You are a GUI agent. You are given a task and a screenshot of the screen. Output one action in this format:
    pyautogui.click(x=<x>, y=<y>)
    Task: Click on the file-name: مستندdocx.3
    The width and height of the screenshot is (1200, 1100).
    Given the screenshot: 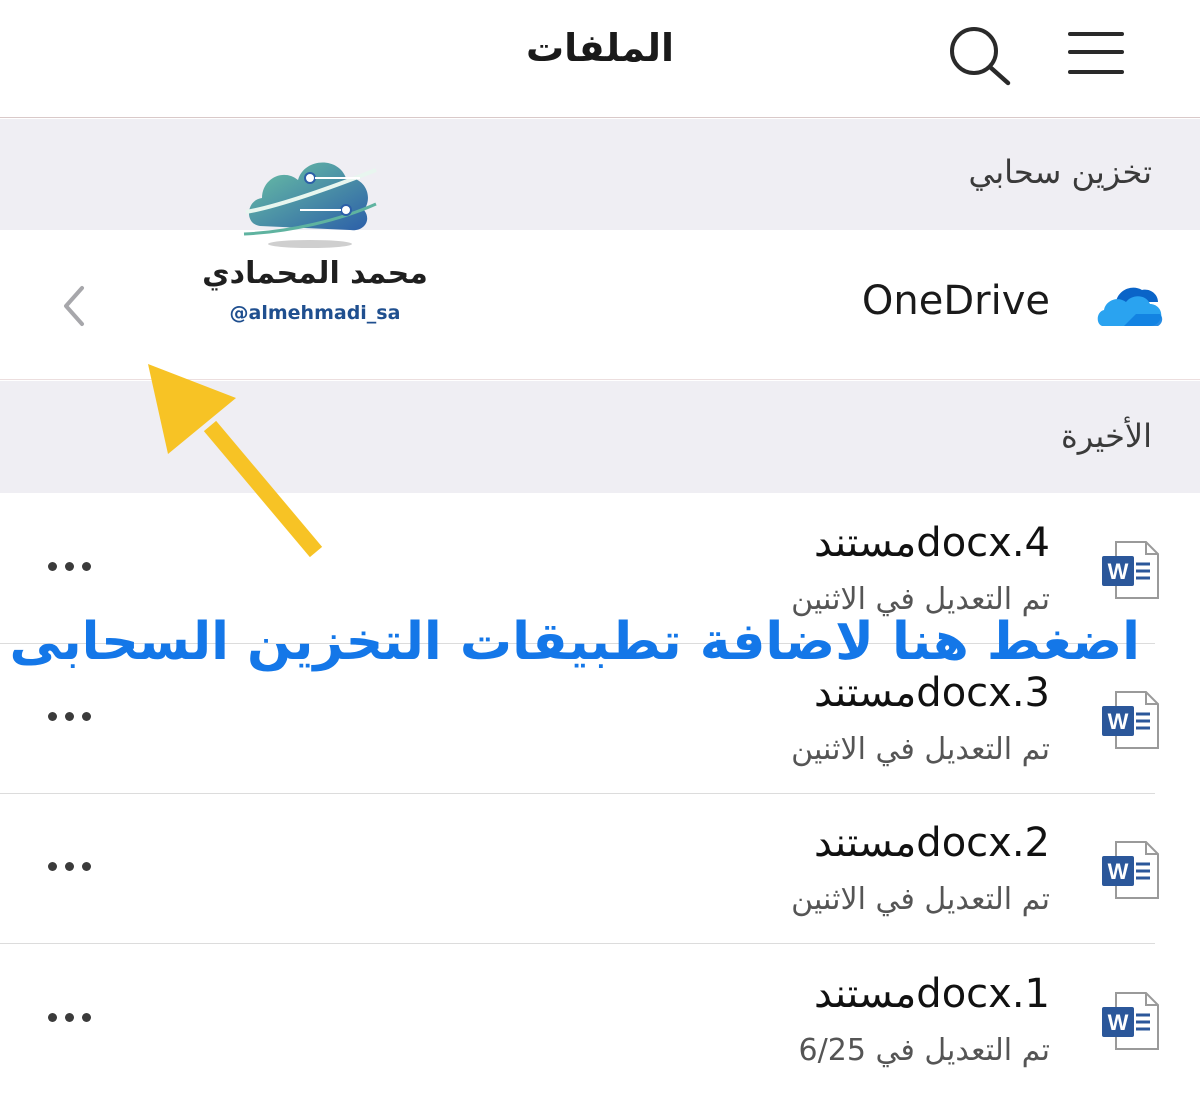 What is the action you would take?
    pyautogui.click(x=932, y=693)
    